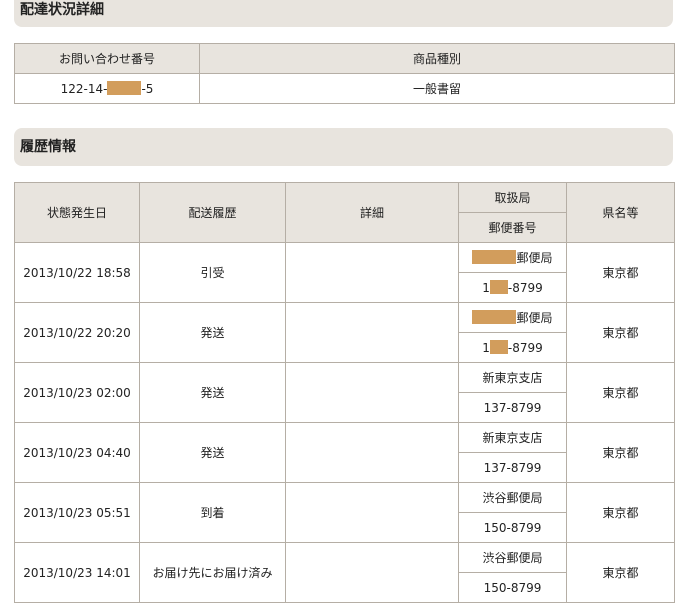 This screenshot has height=610, width=690. Describe the element at coordinates (512, 197) in the screenshot. I see `header-office: 取扱局` at that location.